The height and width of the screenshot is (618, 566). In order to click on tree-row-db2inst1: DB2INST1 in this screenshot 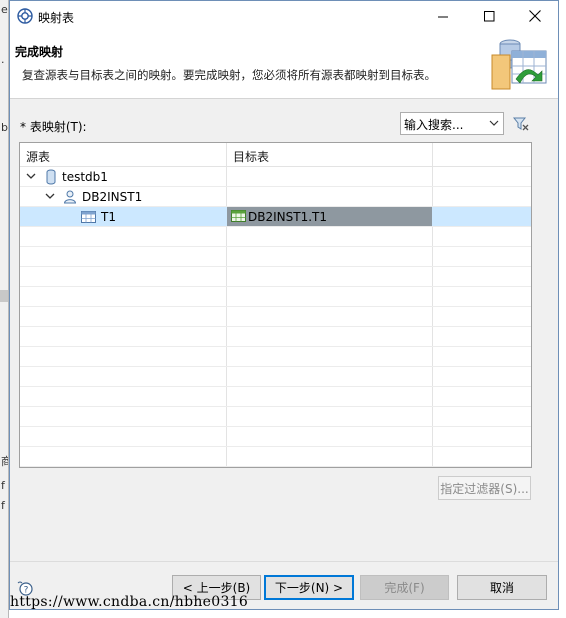, I will do `click(275, 197)`.